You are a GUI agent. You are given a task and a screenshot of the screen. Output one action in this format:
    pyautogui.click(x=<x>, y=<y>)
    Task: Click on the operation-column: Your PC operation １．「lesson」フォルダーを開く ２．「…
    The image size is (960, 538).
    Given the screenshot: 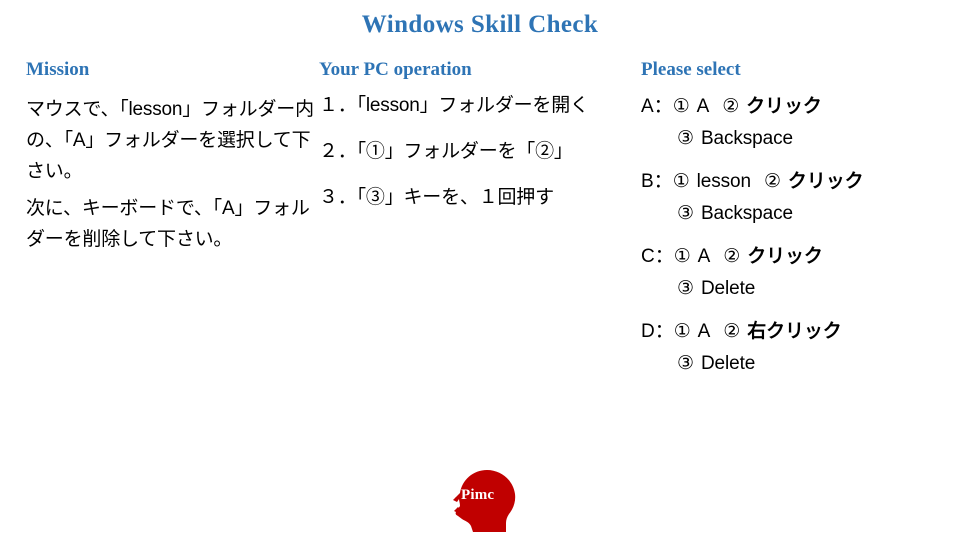 What is the action you would take?
    pyautogui.click(x=474, y=145)
    